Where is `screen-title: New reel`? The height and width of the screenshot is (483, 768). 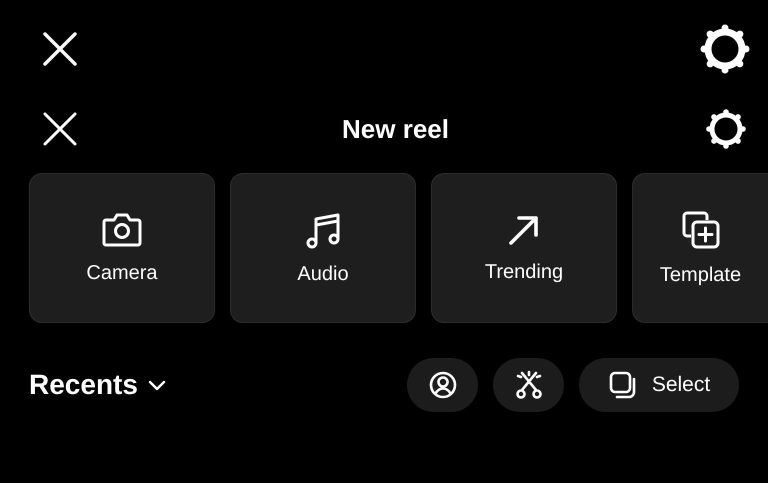 screen-title: New reel is located at coordinates (395, 129).